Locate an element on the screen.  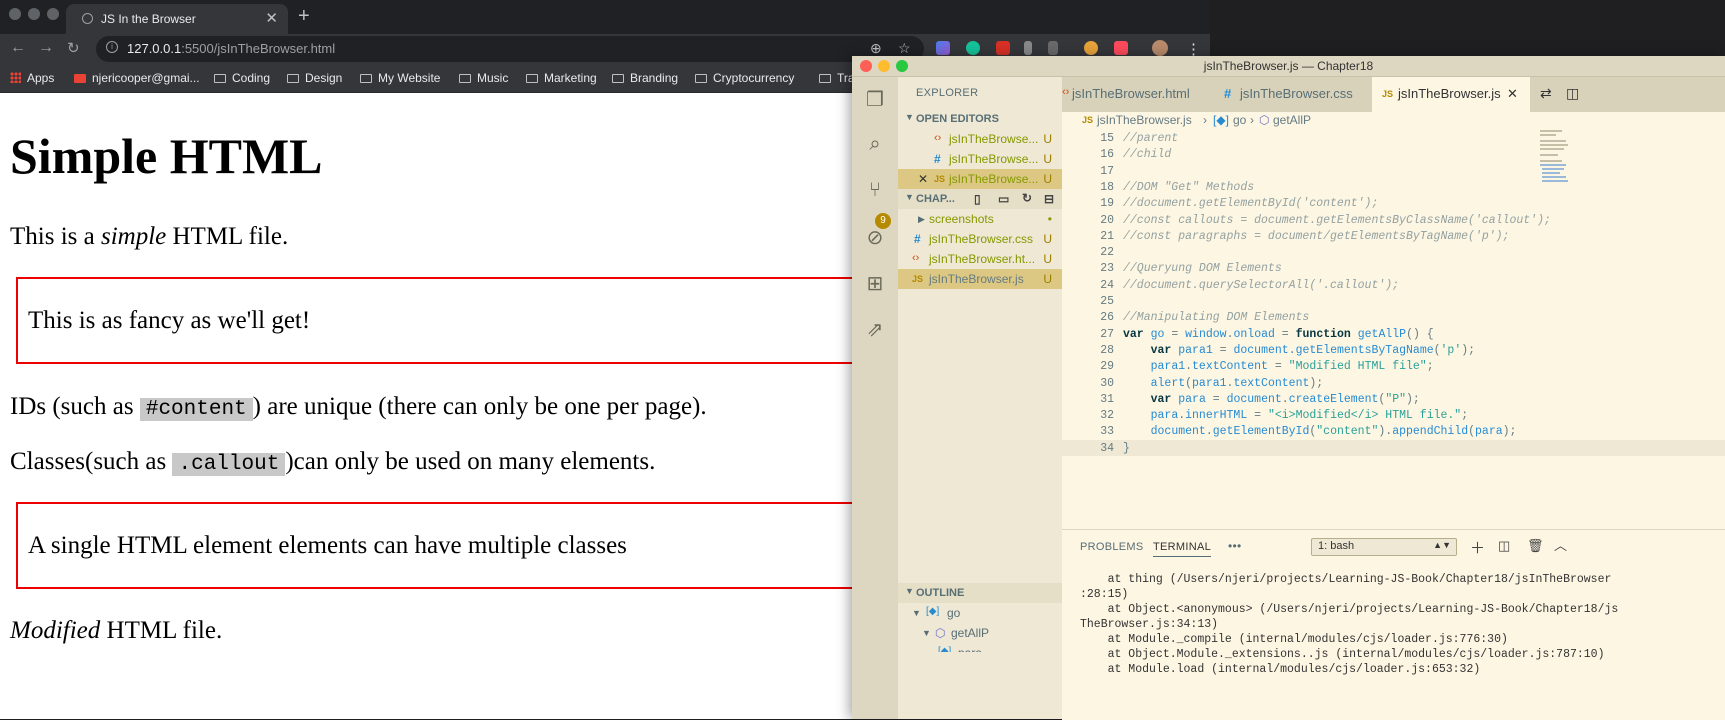
outline-header: ▼ OUTLINE is located at coordinates (980, 593).